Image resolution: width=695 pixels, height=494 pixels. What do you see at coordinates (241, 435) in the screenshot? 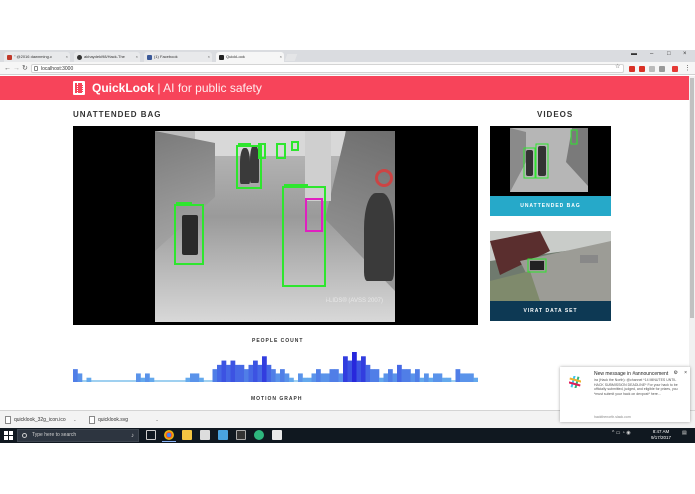
I see `calculator-icon` at bounding box center [241, 435].